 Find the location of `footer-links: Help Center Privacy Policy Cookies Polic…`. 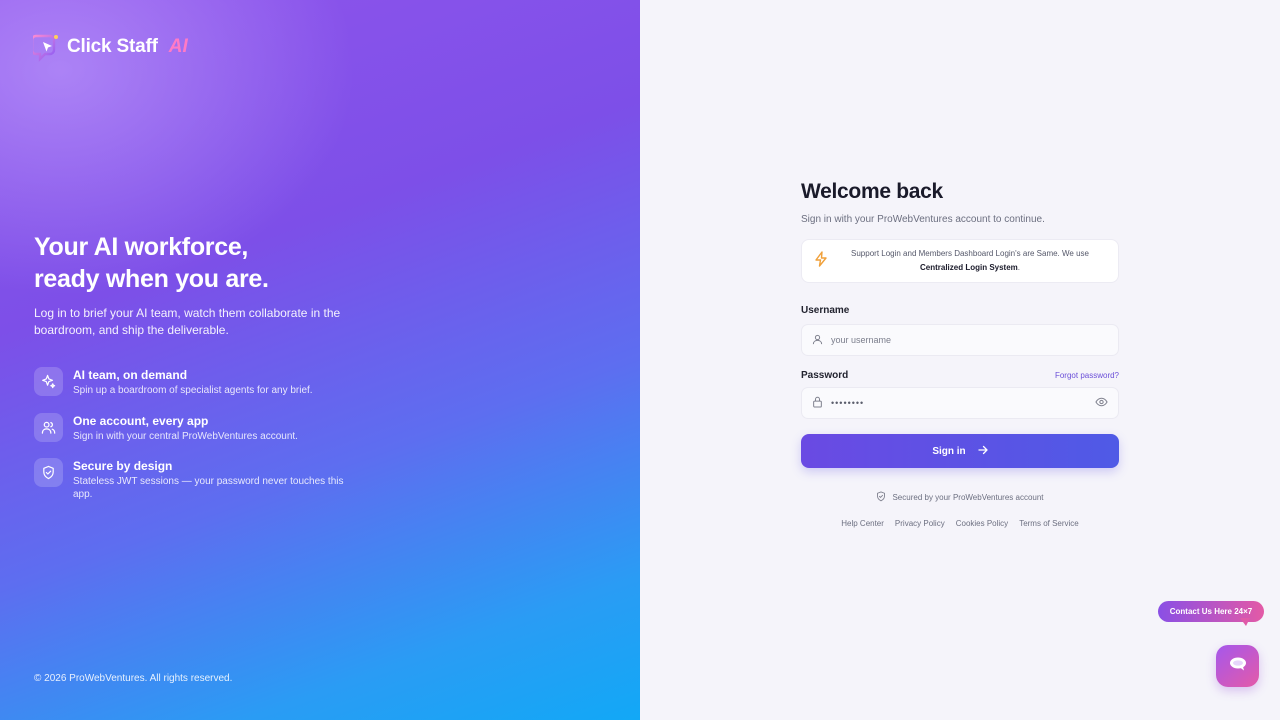

footer-links: Help Center Privacy Policy Cookies Polic… is located at coordinates (960, 523).